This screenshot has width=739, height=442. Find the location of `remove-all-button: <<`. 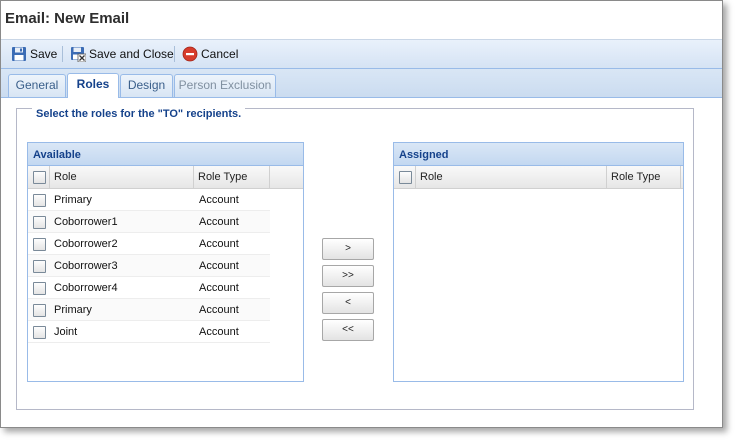

remove-all-button: << is located at coordinates (348, 330).